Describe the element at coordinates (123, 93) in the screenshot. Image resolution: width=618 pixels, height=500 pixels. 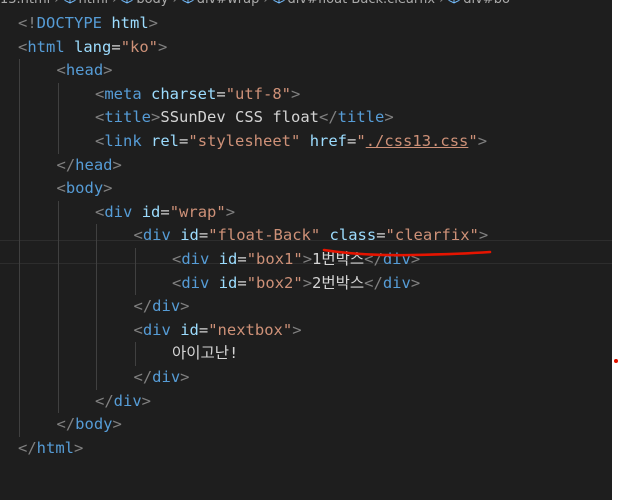
I see `code-token-tag: meta` at that location.